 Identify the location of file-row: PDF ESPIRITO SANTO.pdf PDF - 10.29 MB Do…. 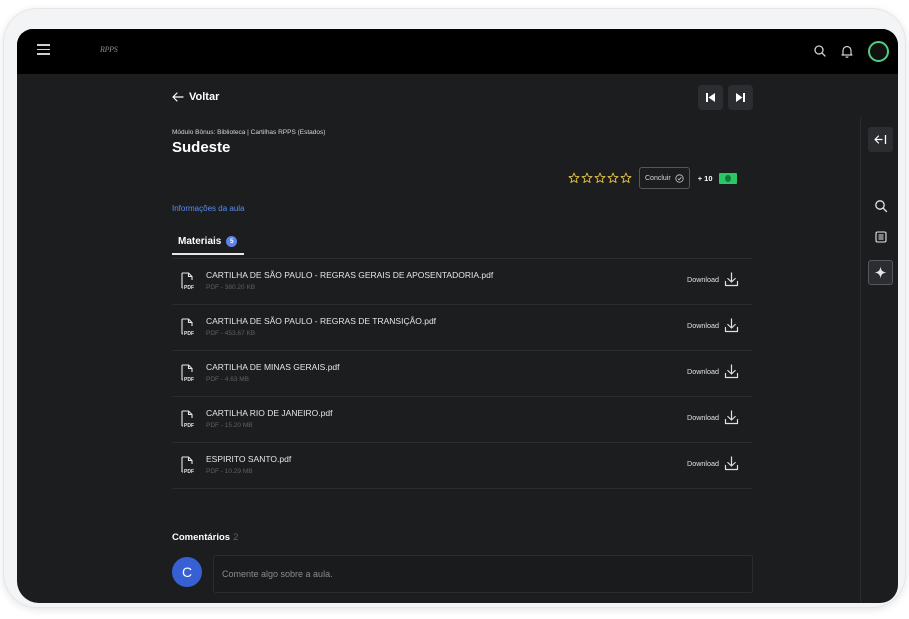
(462, 466).